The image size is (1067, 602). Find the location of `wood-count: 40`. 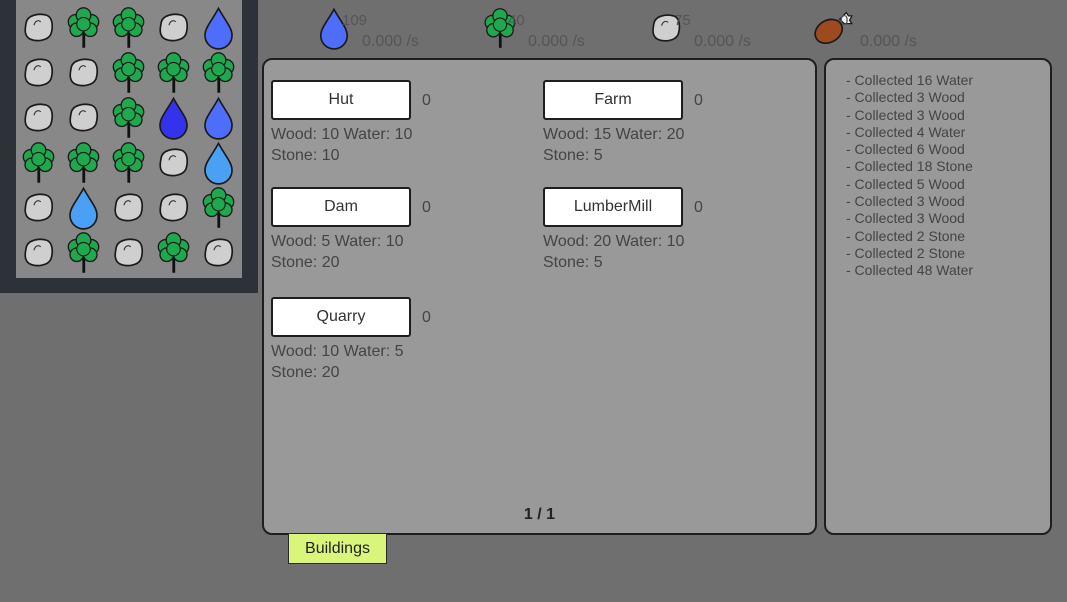

wood-count: 40 is located at coordinates (516, 20).